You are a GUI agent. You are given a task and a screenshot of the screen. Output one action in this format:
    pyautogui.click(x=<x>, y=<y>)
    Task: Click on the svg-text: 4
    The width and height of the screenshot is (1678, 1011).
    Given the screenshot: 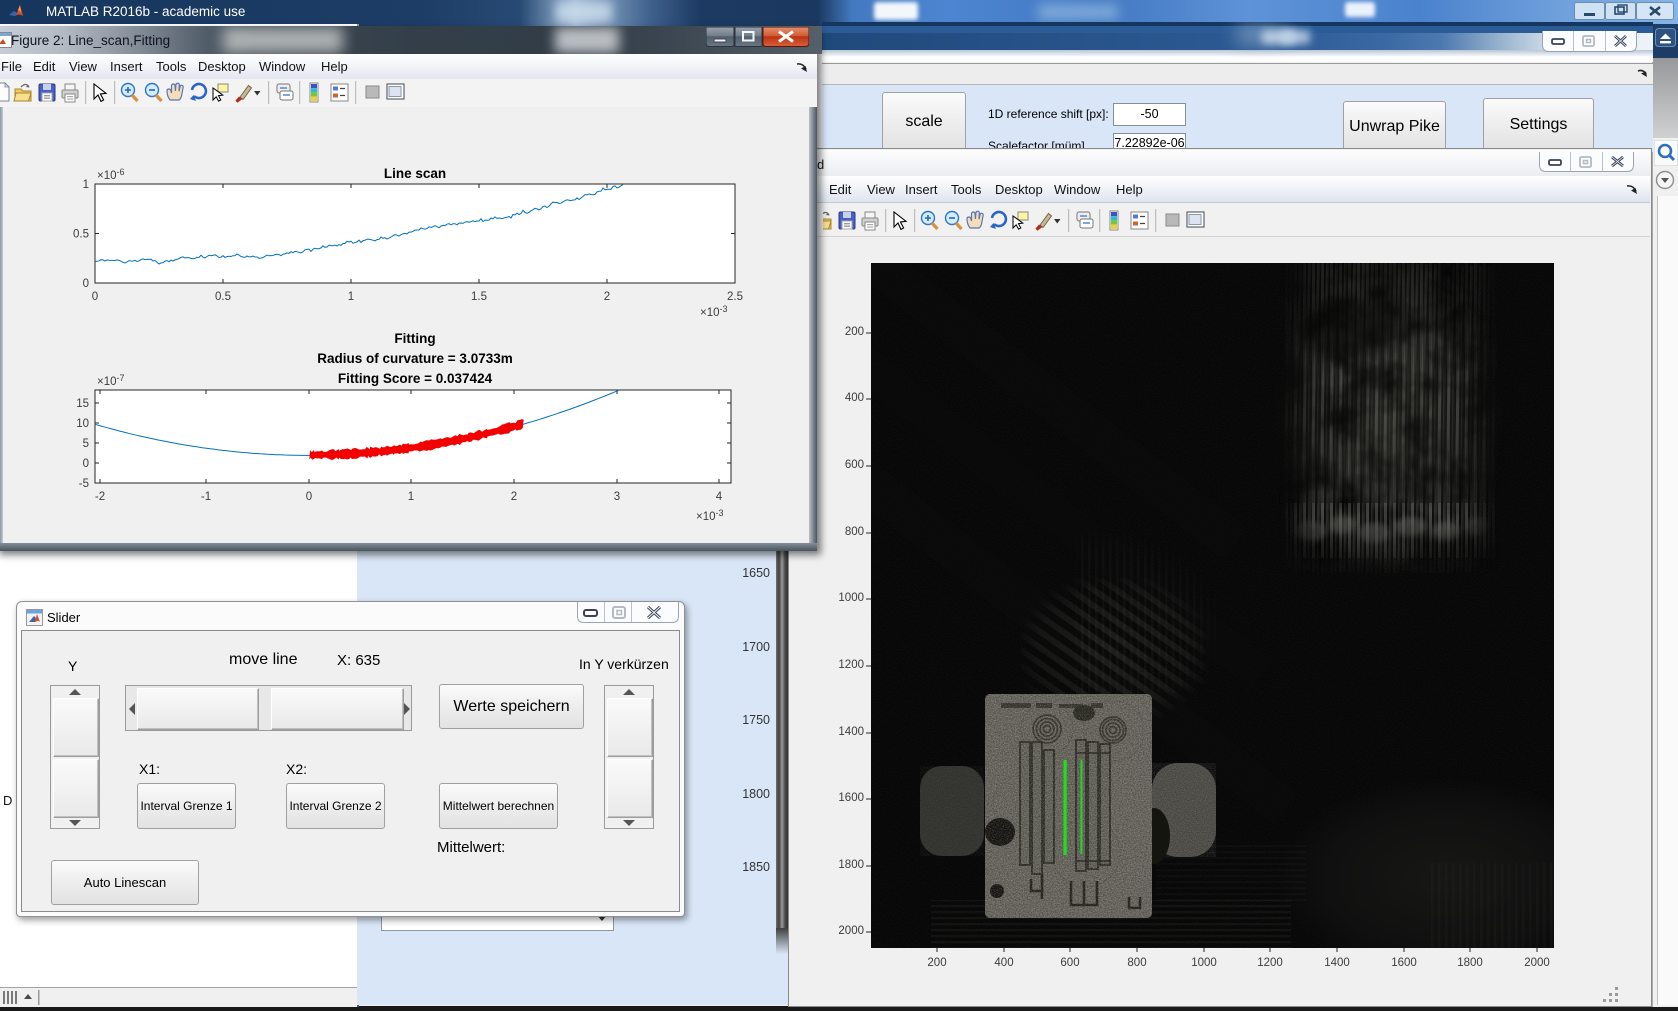 What is the action you would take?
    pyautogui.click(x=719, y=497)
    